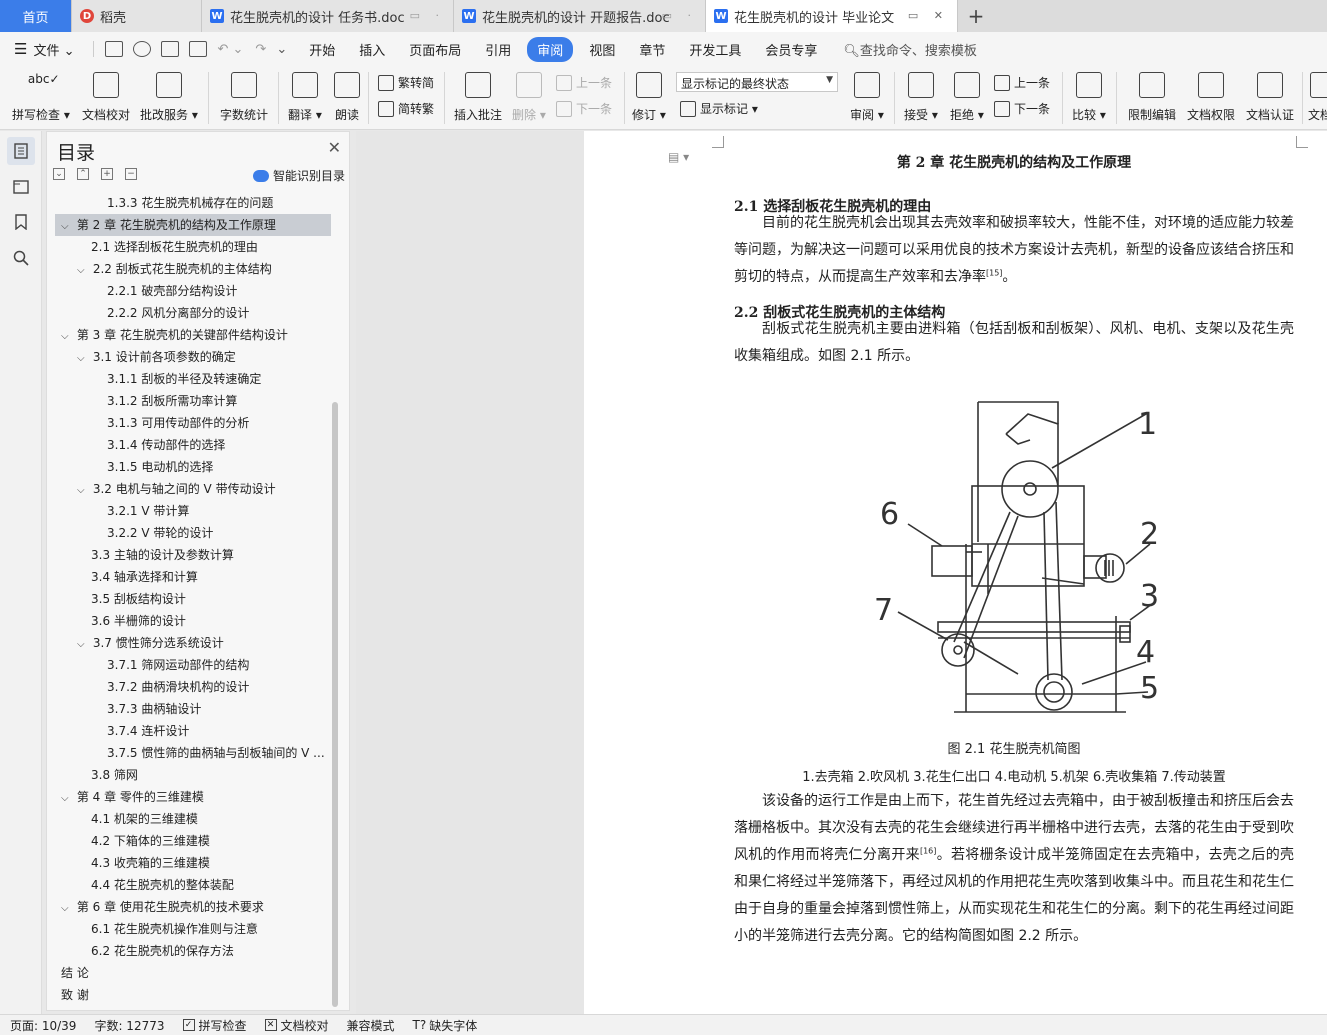 This screenshot has width=1327, height=1035. What do you see at coordinates (193, 357) in the screenshot?
I see `toc-item: ⌵ 3.1 设计前各项参数的确定` at bounding box center [193, 357].